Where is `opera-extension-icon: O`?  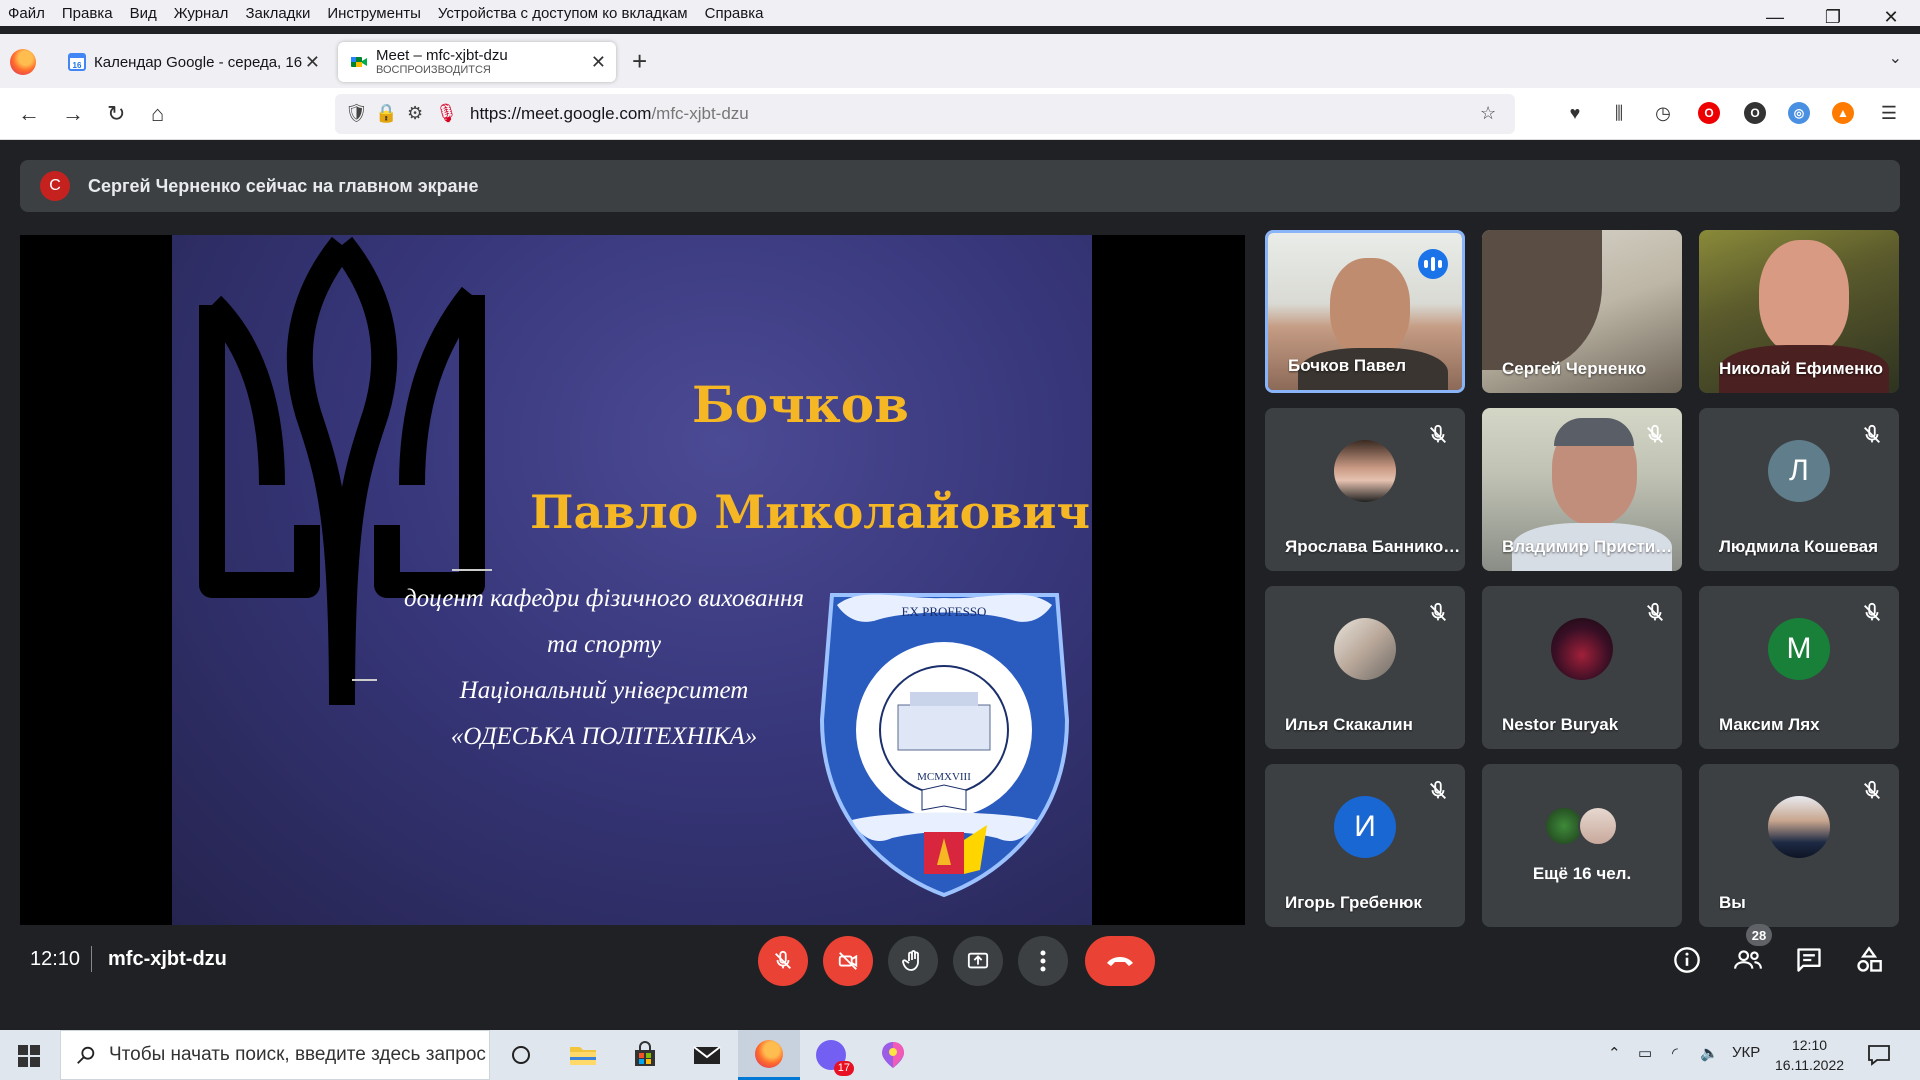 opera-extension-icon: O is located at coordinates (1709, 113).